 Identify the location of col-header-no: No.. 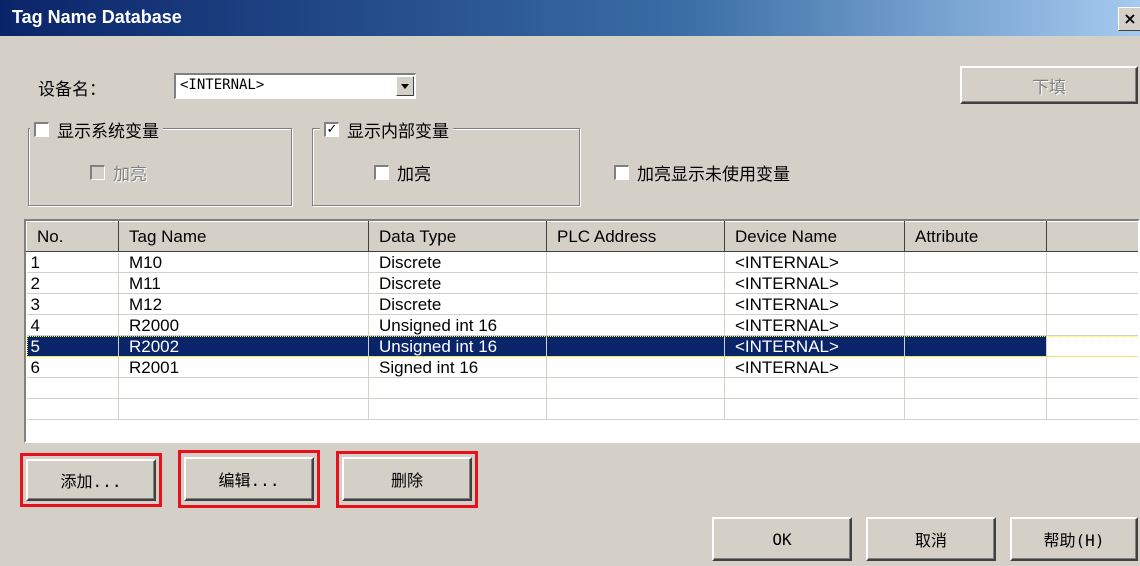
(72, 236).